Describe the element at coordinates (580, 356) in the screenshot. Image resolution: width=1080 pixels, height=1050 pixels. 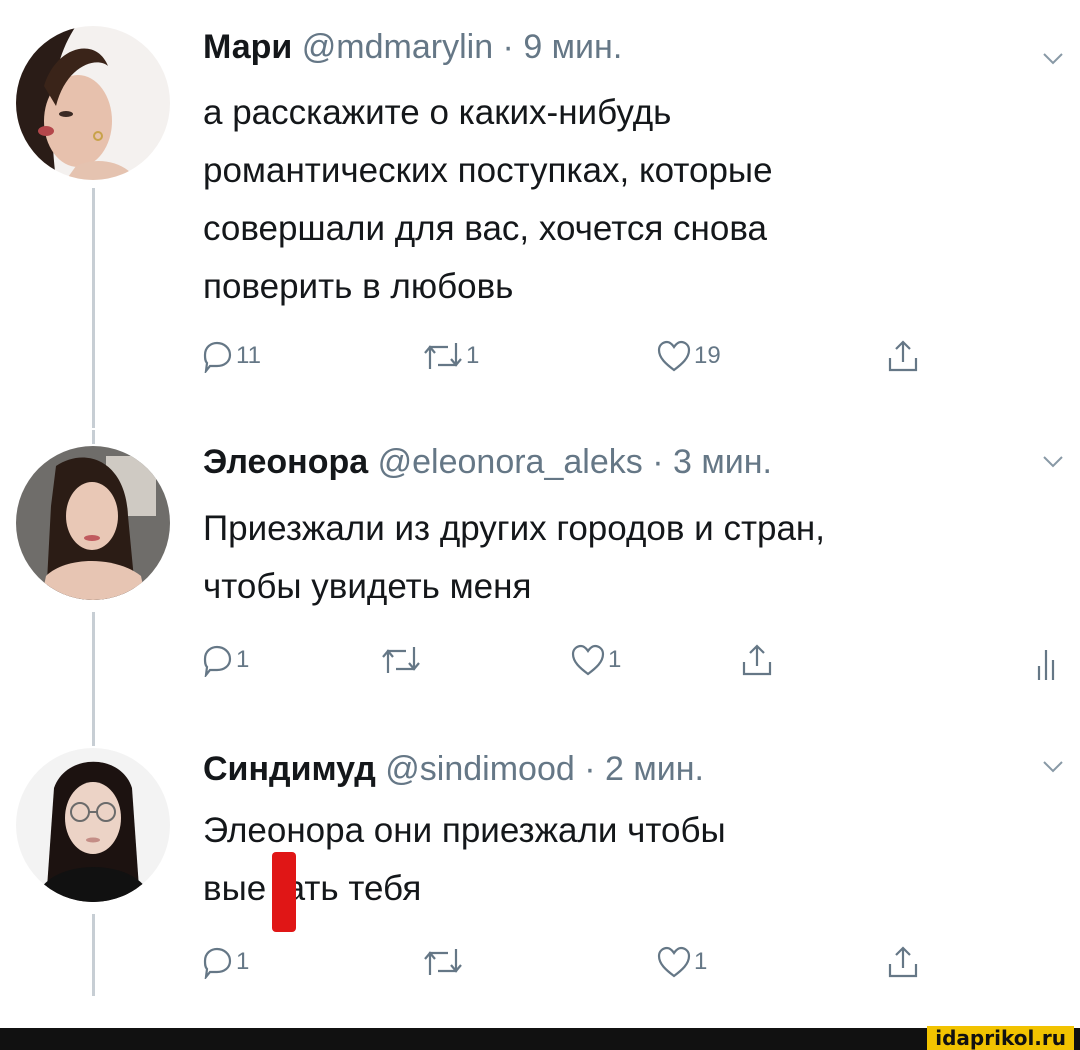
I see `tweet-actions: 11 1 19` at that location.